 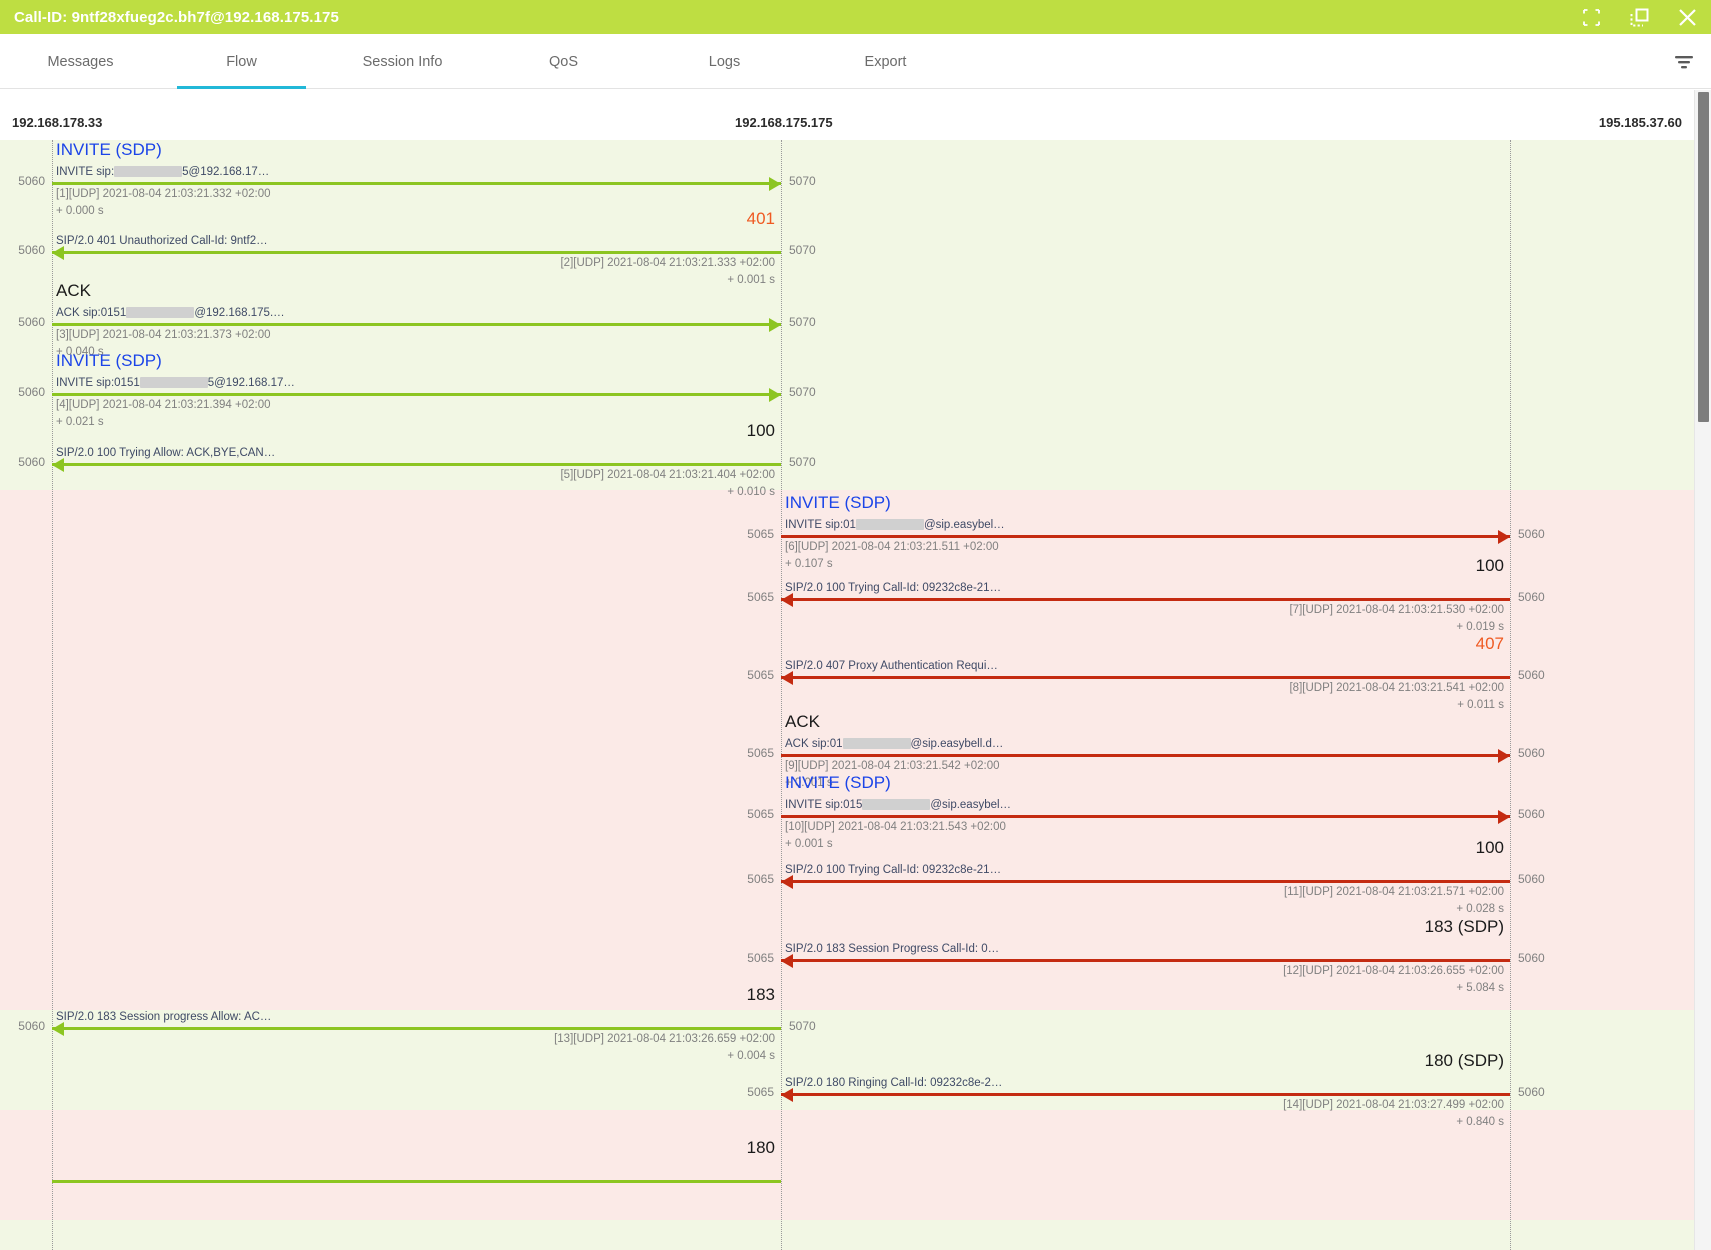 I want to click on host-label-0: 192.168.178.33, so click(x=57, y=122).